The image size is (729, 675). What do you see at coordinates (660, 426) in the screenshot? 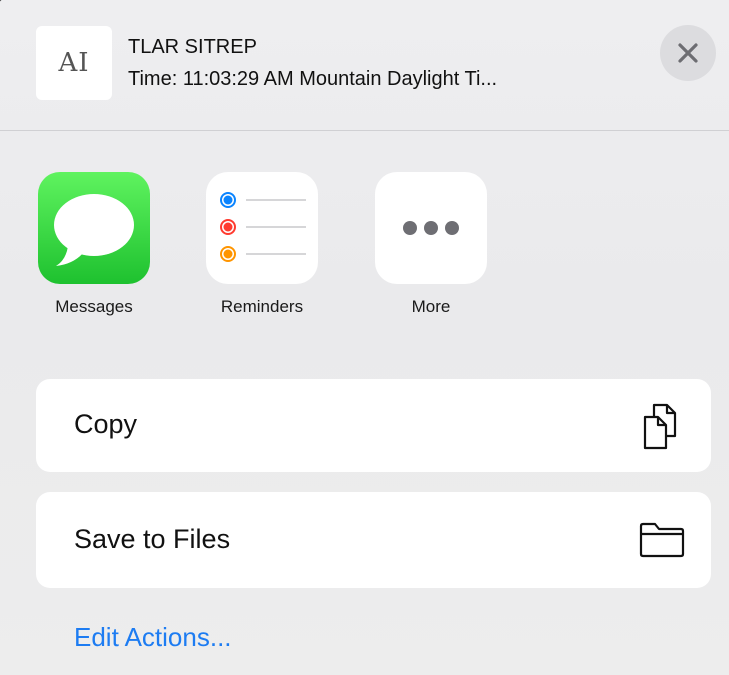
I see `copy-icon` at bounding box center [660, 426].